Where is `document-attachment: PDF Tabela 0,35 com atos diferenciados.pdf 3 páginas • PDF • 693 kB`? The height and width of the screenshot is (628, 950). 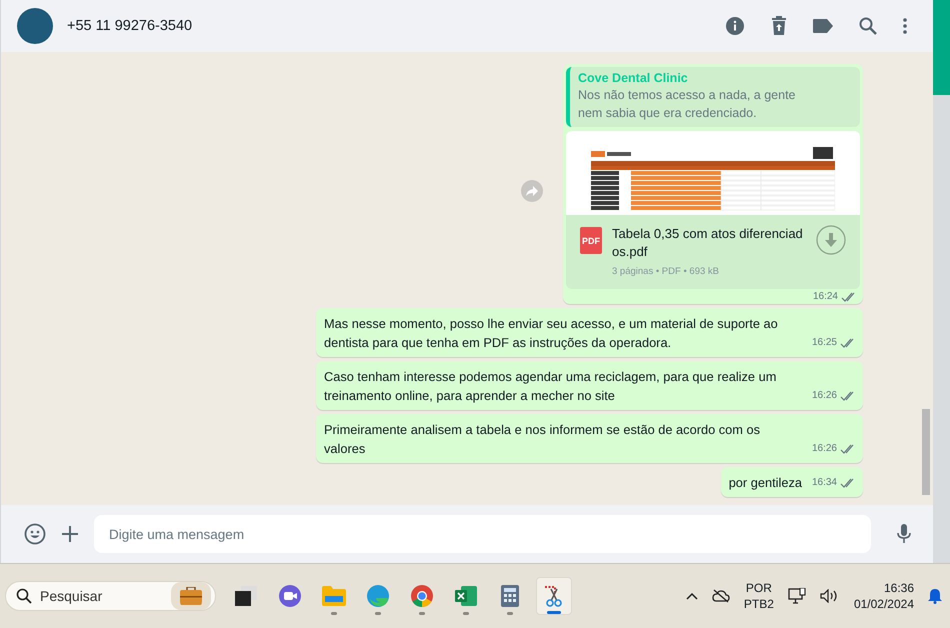
document-attachment: PDF Tabela 0,35 com atos diferenciados.pdf 3 páginas • PDF • 693 kB is located at coordinates (713, 252).